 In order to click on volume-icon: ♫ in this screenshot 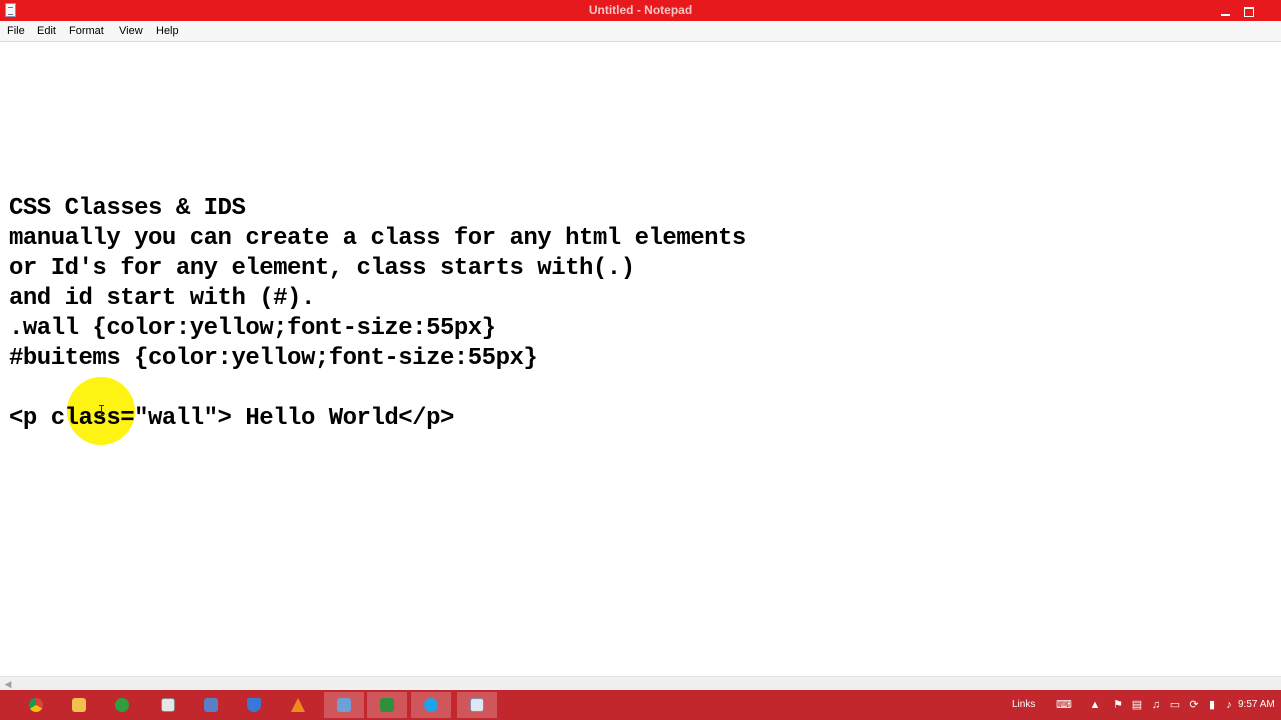, I will do `click(1156, 705)`.